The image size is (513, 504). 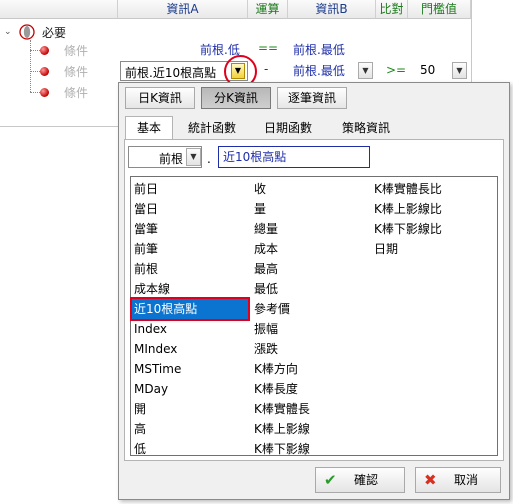 I want to click on header-threshold: 門檻值, so click(x=439, y=9).